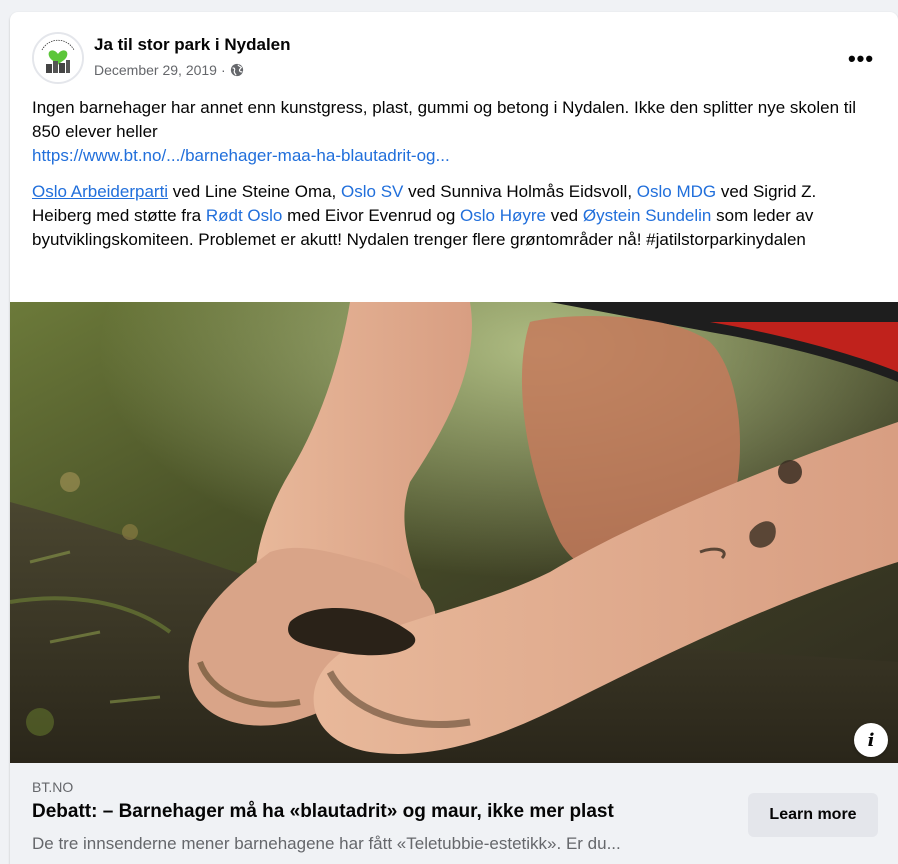 This screenshot has width=898, height=864. I want to click on post-meta: December 29, 2019 ·, so click(169, 70).